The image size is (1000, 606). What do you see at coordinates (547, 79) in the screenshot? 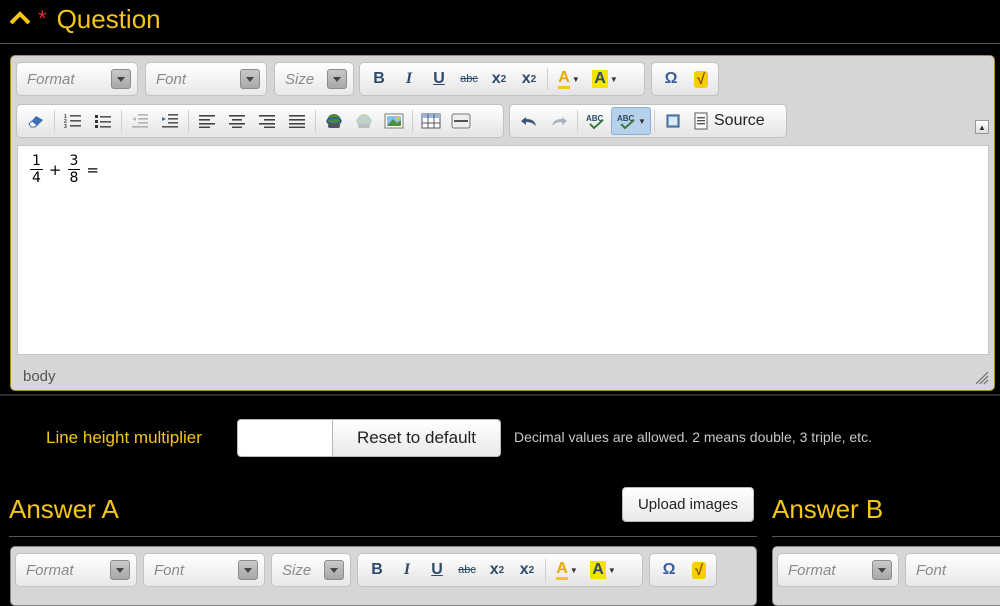
I see `toolbar-separator` at bounding box center [547, 79].